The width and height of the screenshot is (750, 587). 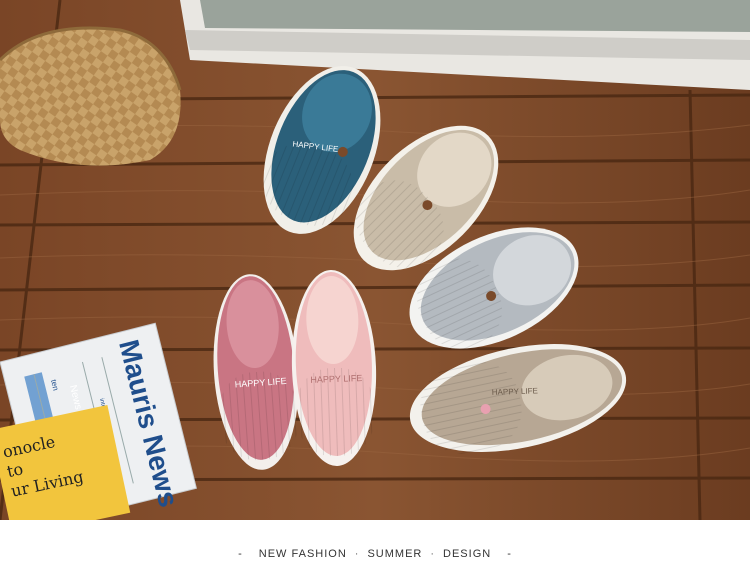 What do you see at coordinates (509, 553) in the screenshot?
I see `caption-dash-right: -` at bounding box center [509, 553].